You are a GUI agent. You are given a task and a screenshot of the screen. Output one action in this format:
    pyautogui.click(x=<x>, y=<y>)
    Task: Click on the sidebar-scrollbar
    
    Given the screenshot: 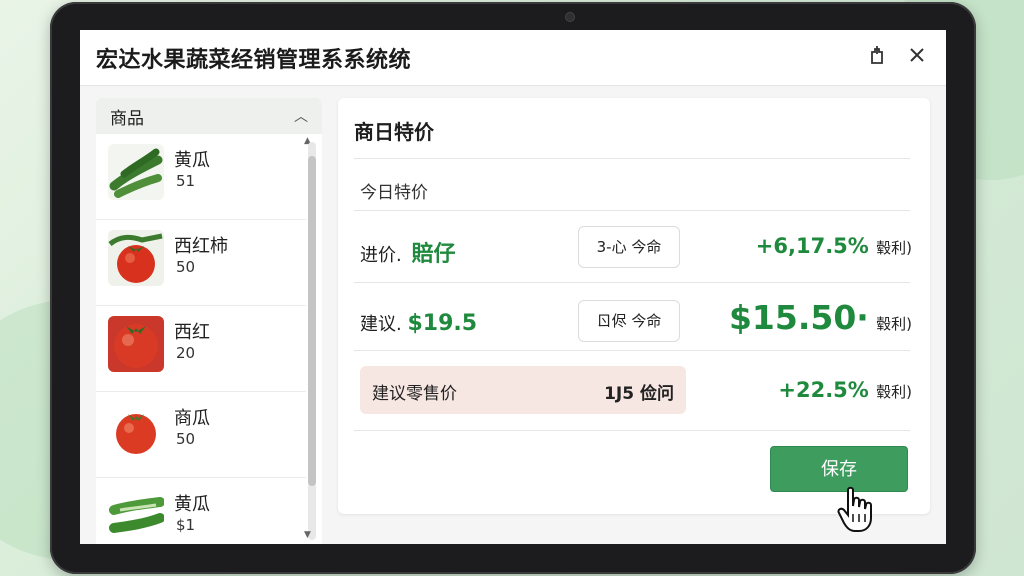 What is the action you would take?
    pyautogui.click(x=312, y=341)
    